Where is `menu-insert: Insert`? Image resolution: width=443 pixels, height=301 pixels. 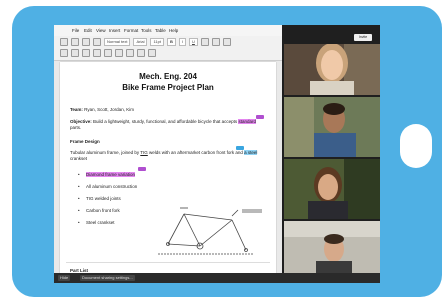 menu-insert: Insert is located at coordinates (114, 30).